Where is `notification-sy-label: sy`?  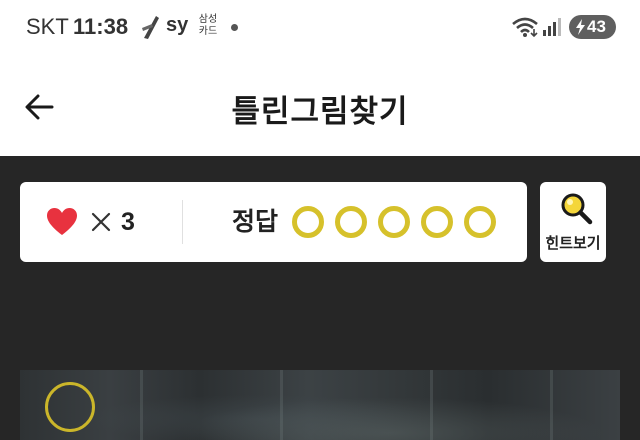 notification-sy-label: sy is located at coordinates (177, 25).